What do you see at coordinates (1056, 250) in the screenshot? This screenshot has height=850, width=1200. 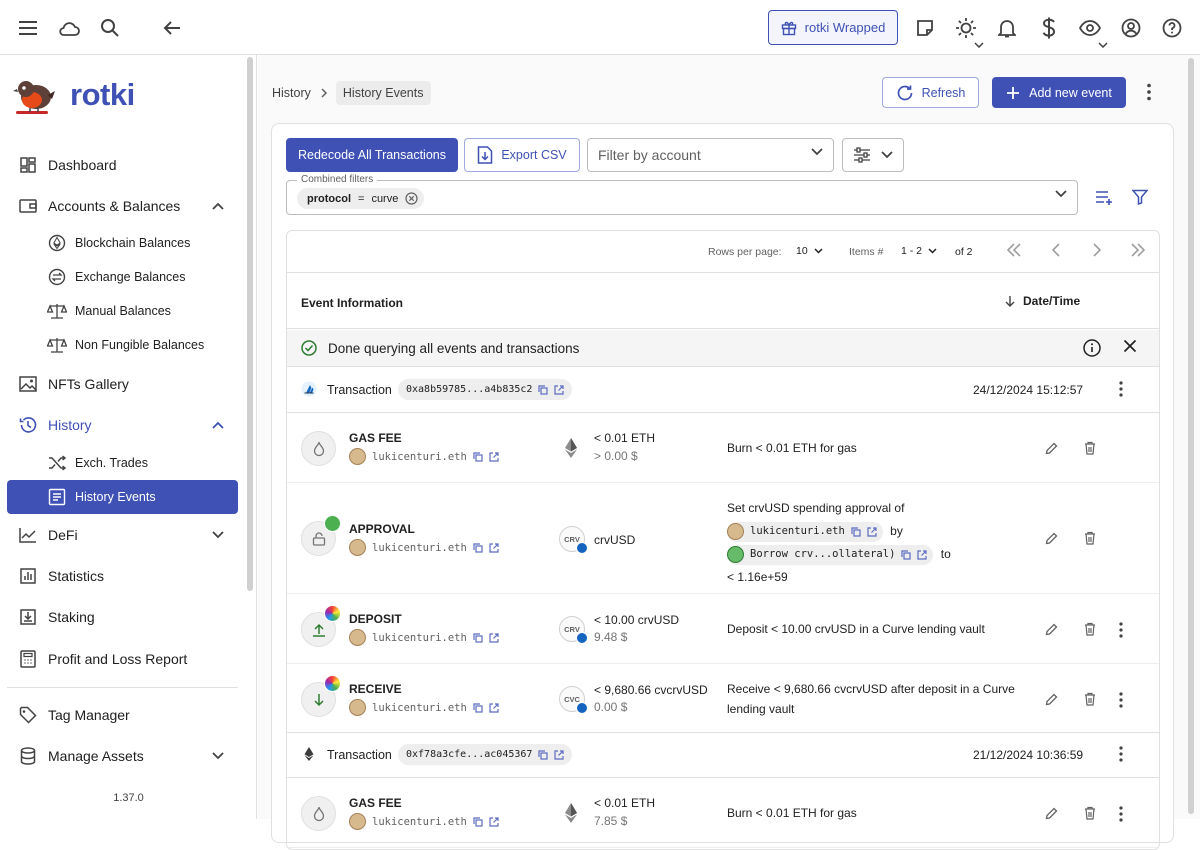 I see `previous-page-icon` at bounding box center [1056, 250].